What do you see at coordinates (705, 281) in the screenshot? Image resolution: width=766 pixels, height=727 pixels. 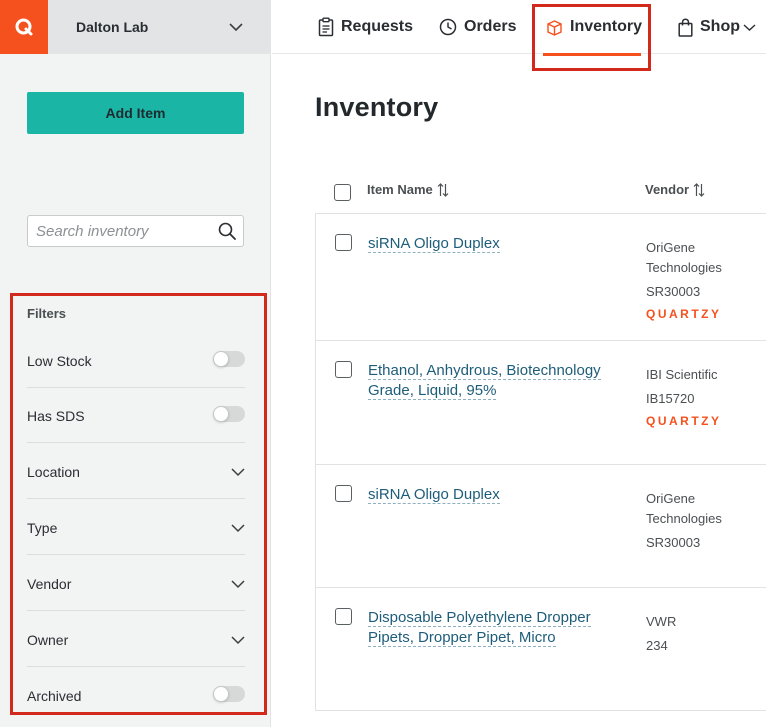 I see `vendor-cell: OriGene Technologies SR30003 QUARTZY` at bounding box center [705, 281].